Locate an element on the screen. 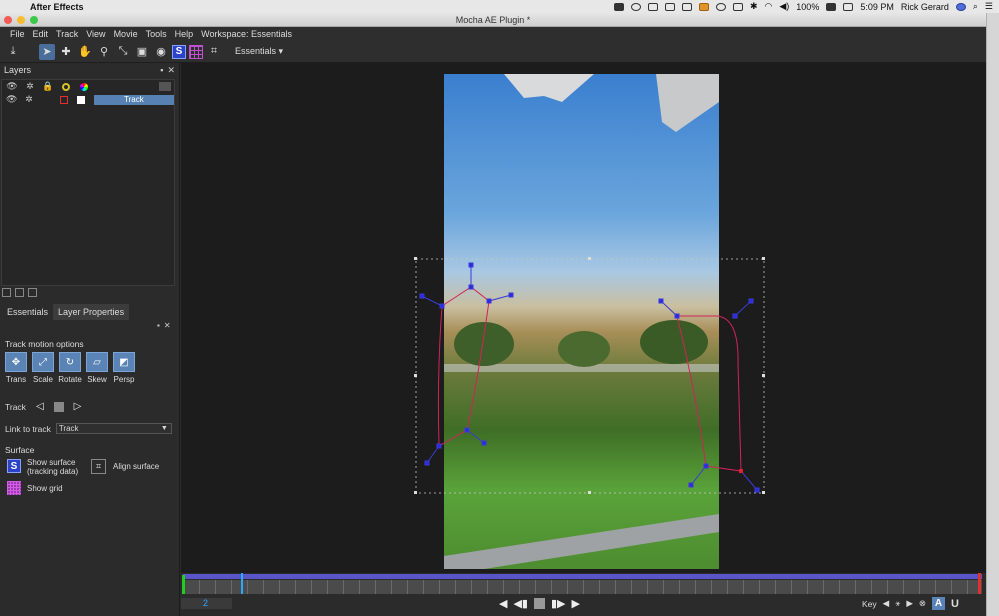 The image size is (999, 616). motion-option-persp: ◩ Persp is located at coordinates (124, 368).